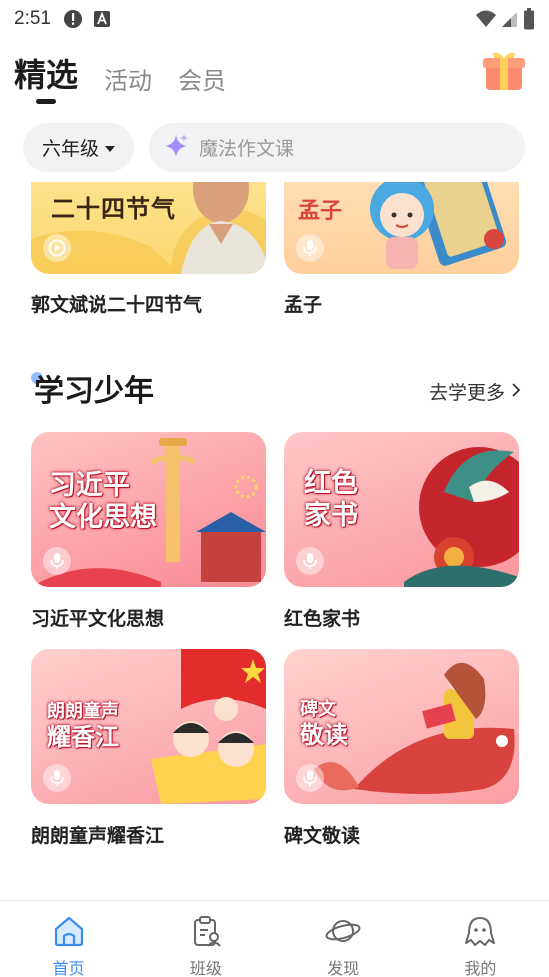 This screenshot has height=977, width=549. What do you see at coordinates (322, 619) in the screenshot?
I see `course-title: 红色家书` at bounding box center [322, 619].